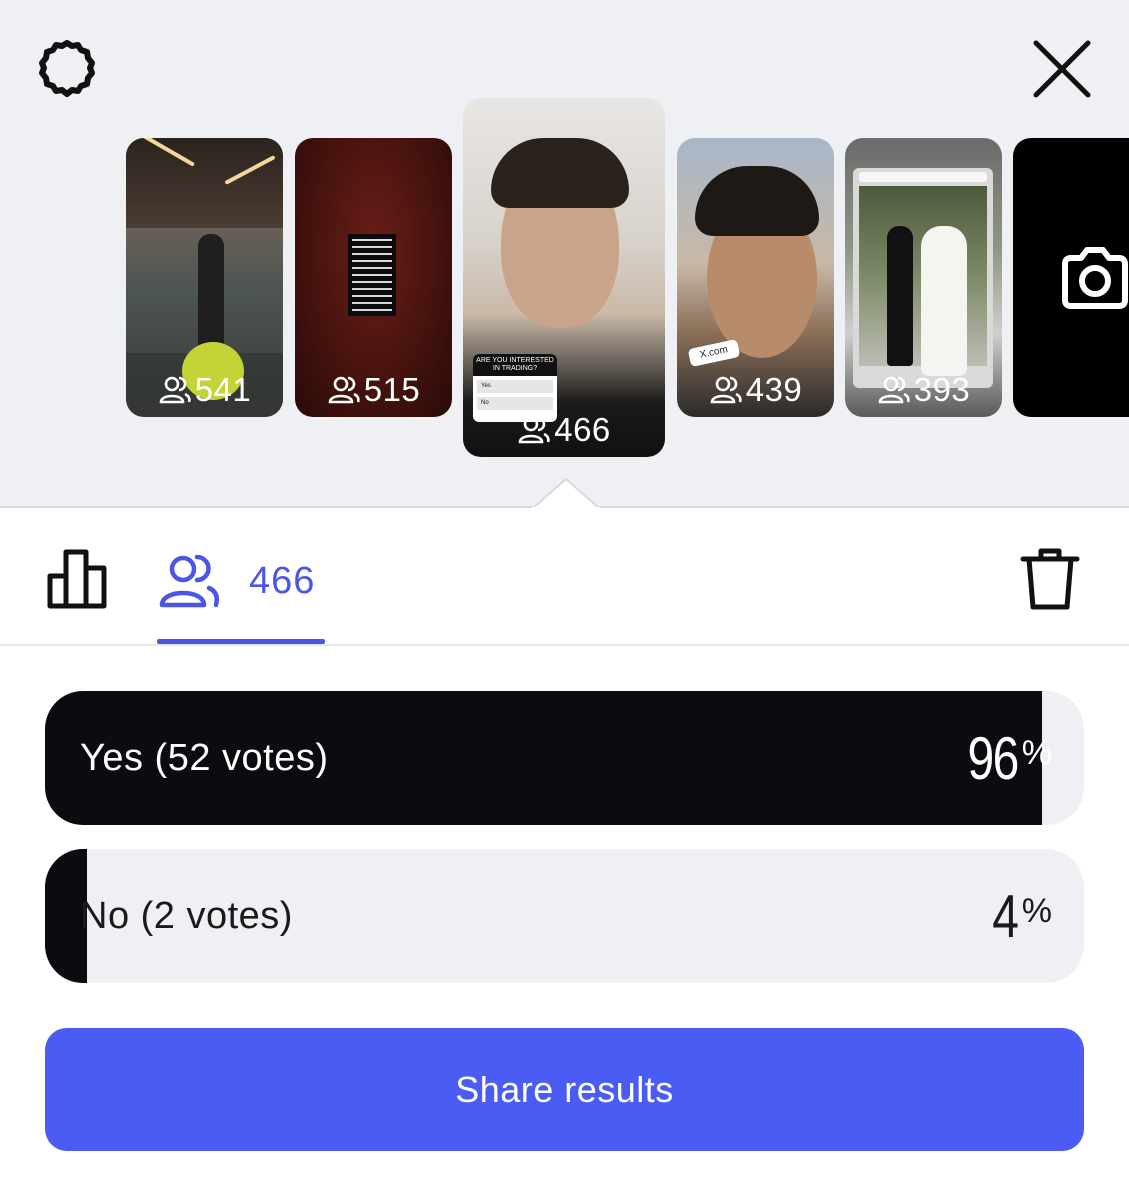 The image size is (1129, 1200). What do you see at coordinates (900, 296) in the screenshot?
I see `groom-figure` at bounding box center [900, 296].